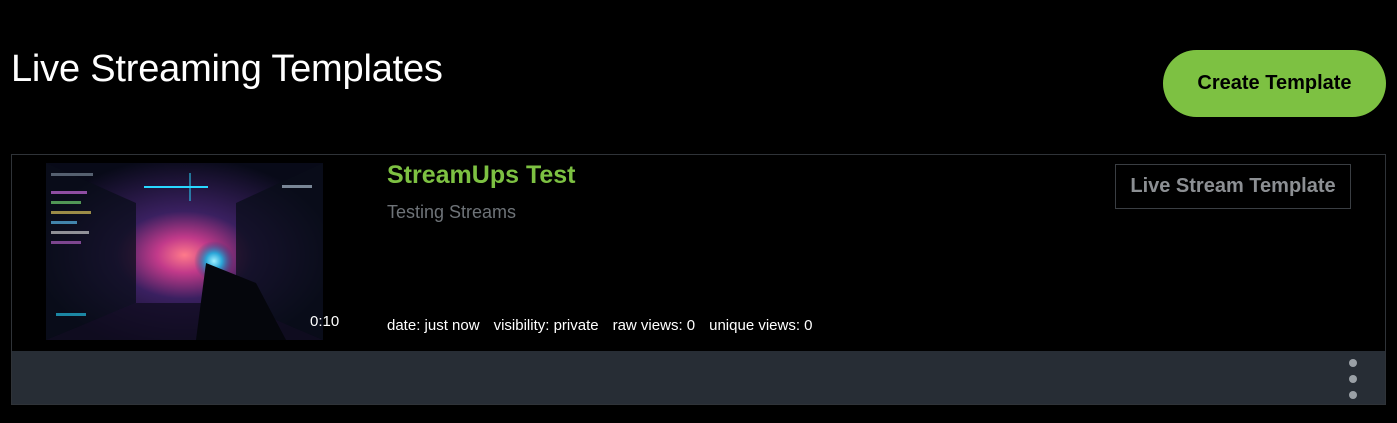  Describe the element at coordinates (761, 325) in the screenshot. I see `meta-unique-views: unique views: 0` at that location.